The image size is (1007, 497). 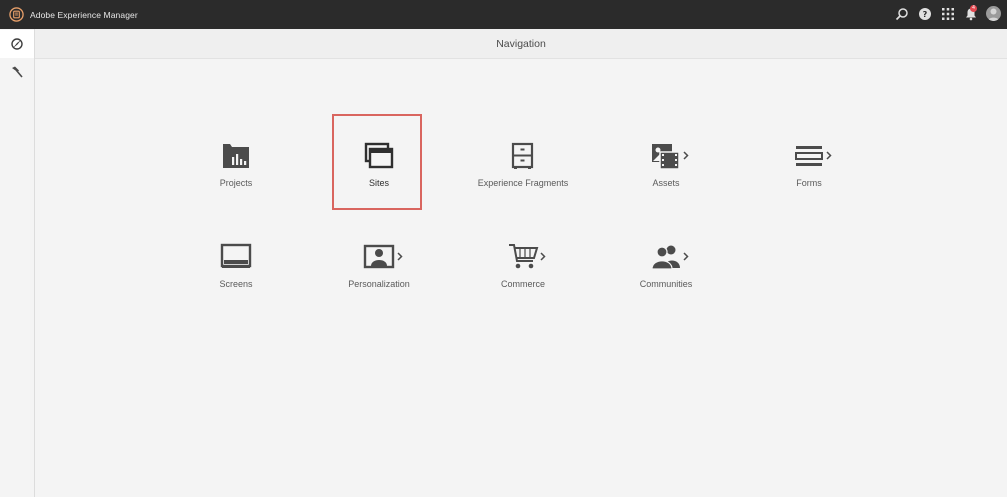 I want to click on tile-experience-fragments: Experience Fragments, so click(x=523, y=180).